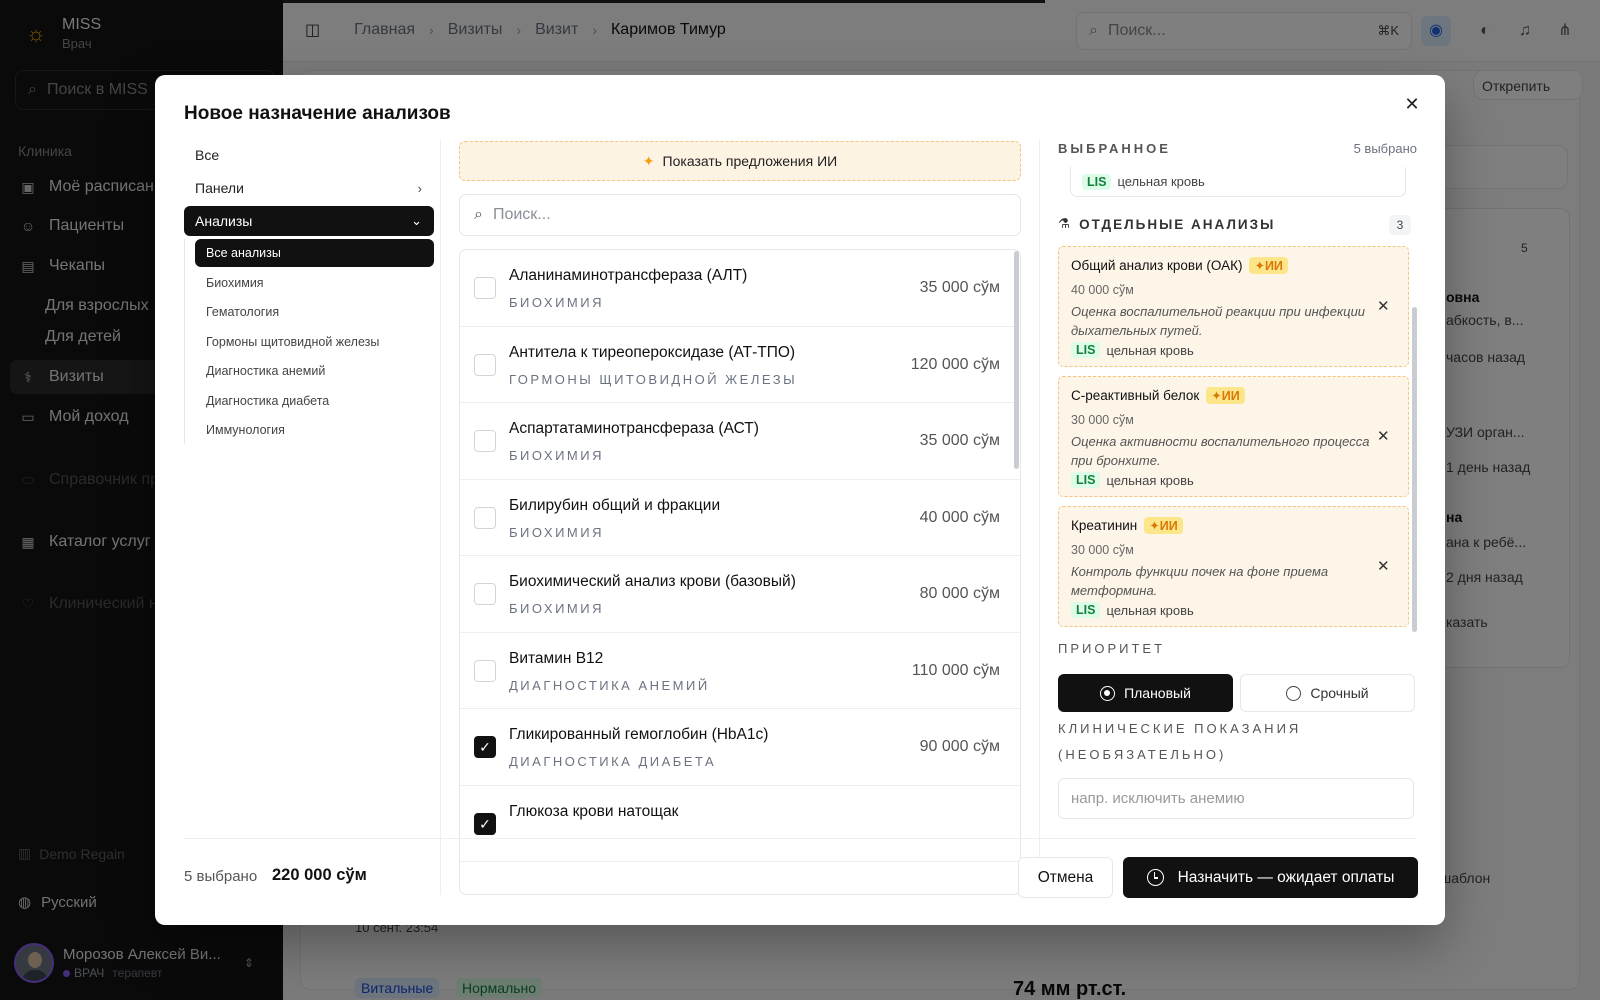  What do you see at coordinates (1180, 741) in the screenshot?
I see `clinical-indications-heading: КЛИНИЧЕСКИЕ ПОКАЗАНИЯ (НЕОБЯЗАТЕЛЬНО)` at bounding box center [1180, 741].